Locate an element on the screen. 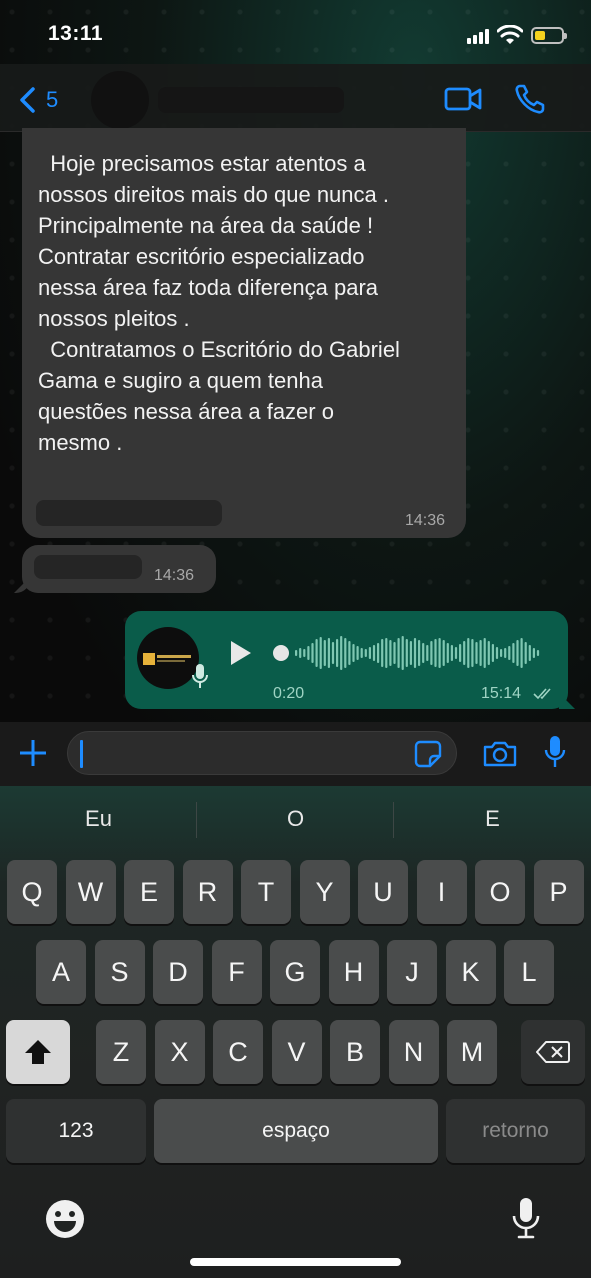 This screenshot has height=1278, width=591. key-n: N is located at coordinates (413, 1052).